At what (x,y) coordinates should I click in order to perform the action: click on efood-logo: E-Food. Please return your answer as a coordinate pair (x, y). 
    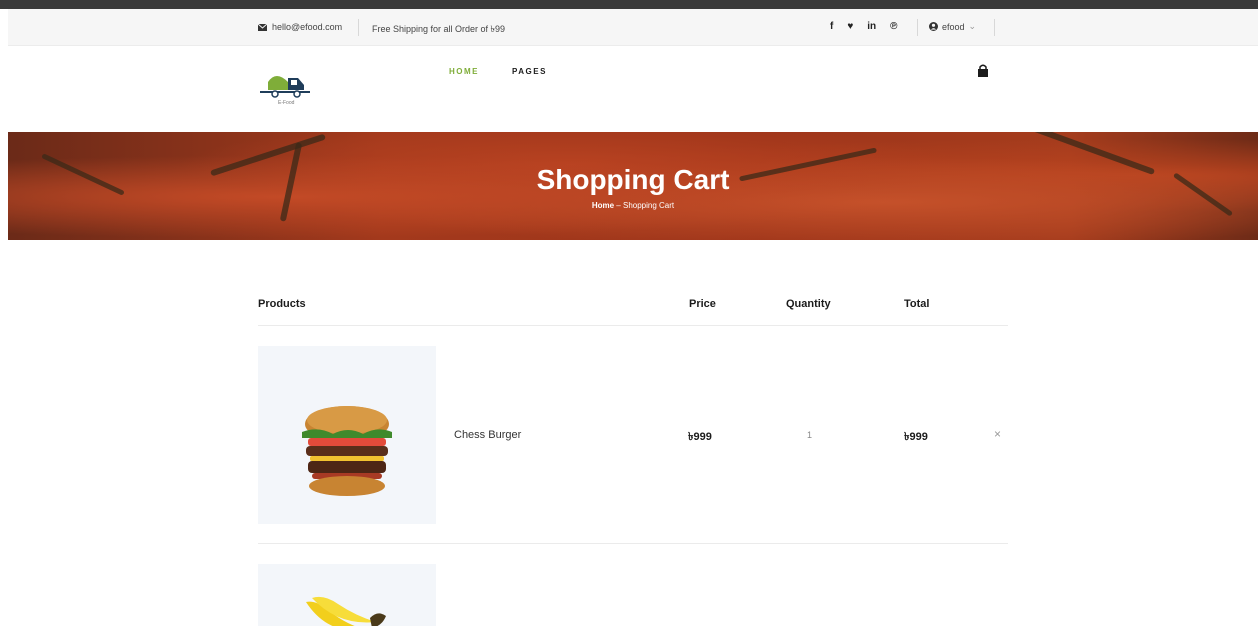
    Looking at the image, I should click on (288, 90).